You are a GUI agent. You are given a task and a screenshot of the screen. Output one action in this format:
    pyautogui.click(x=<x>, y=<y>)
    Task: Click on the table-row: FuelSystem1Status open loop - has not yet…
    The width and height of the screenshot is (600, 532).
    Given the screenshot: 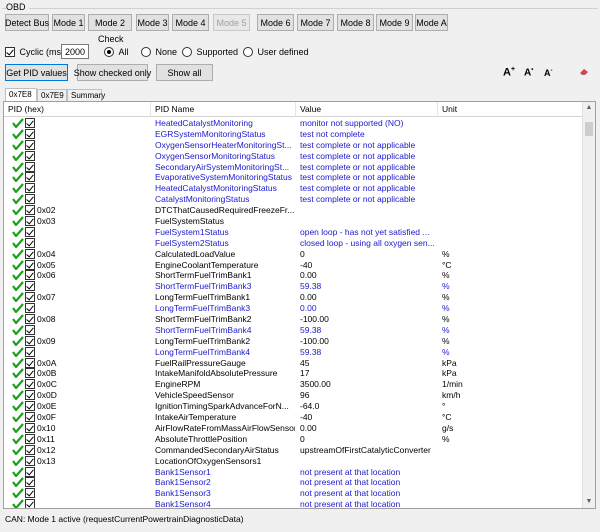 What is the action you would take?
    pyautogui.click(x=293, y=232)
    